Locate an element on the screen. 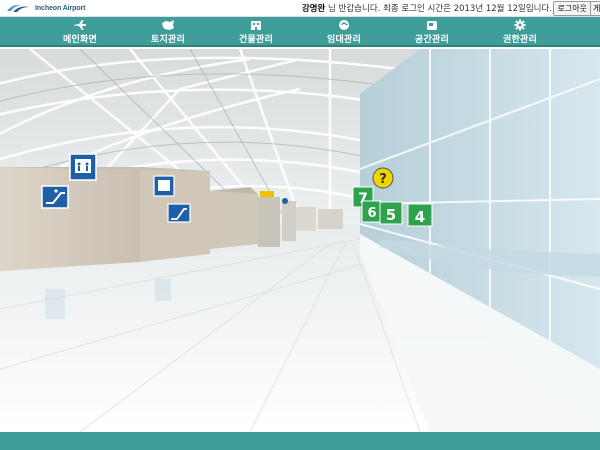 The width and height of the screenshot is (600, 450). elevator-sign is located at coordinates (83, 167).